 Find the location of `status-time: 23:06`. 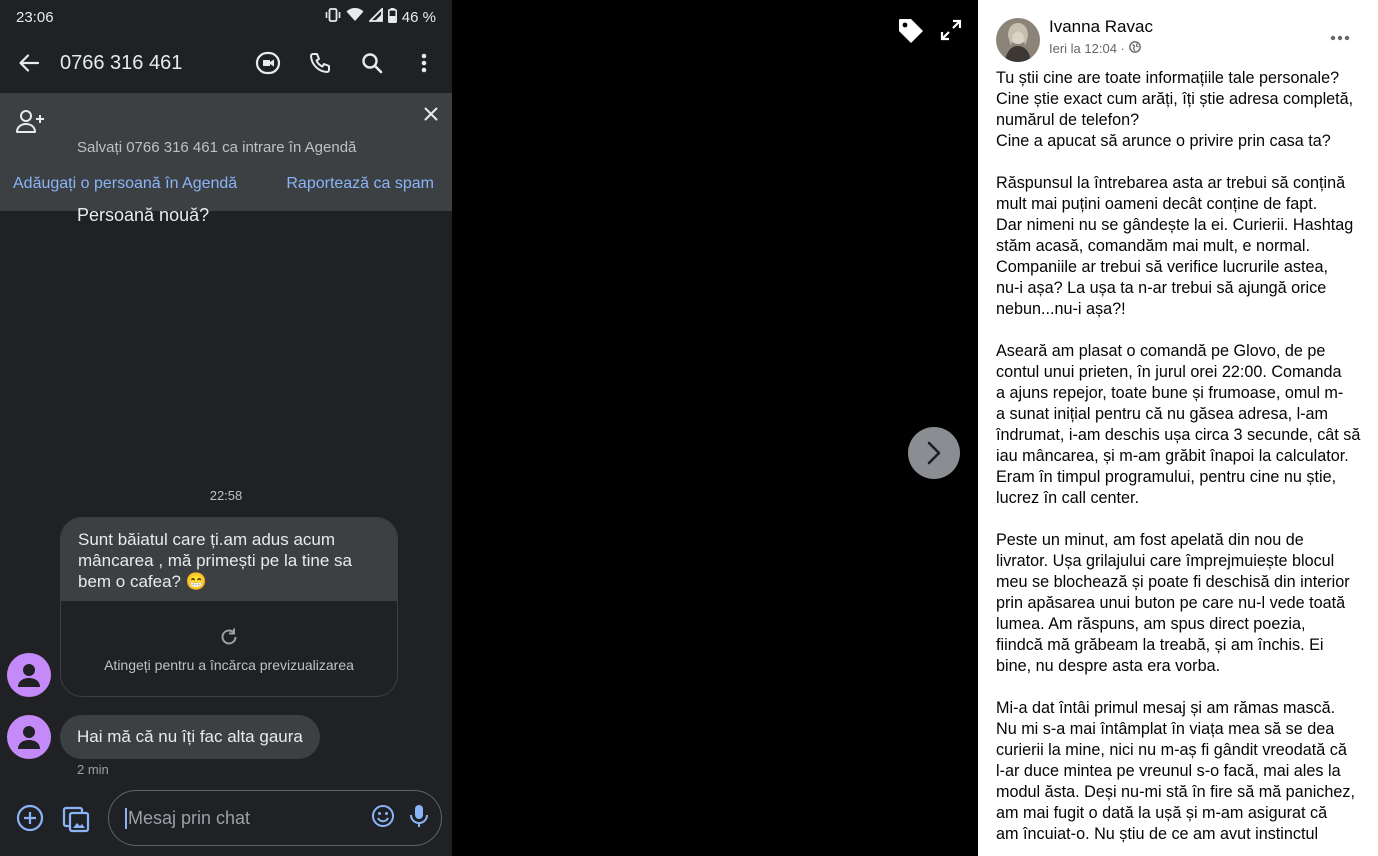

status-time: 23:06 is located at coordinates (35, 17).